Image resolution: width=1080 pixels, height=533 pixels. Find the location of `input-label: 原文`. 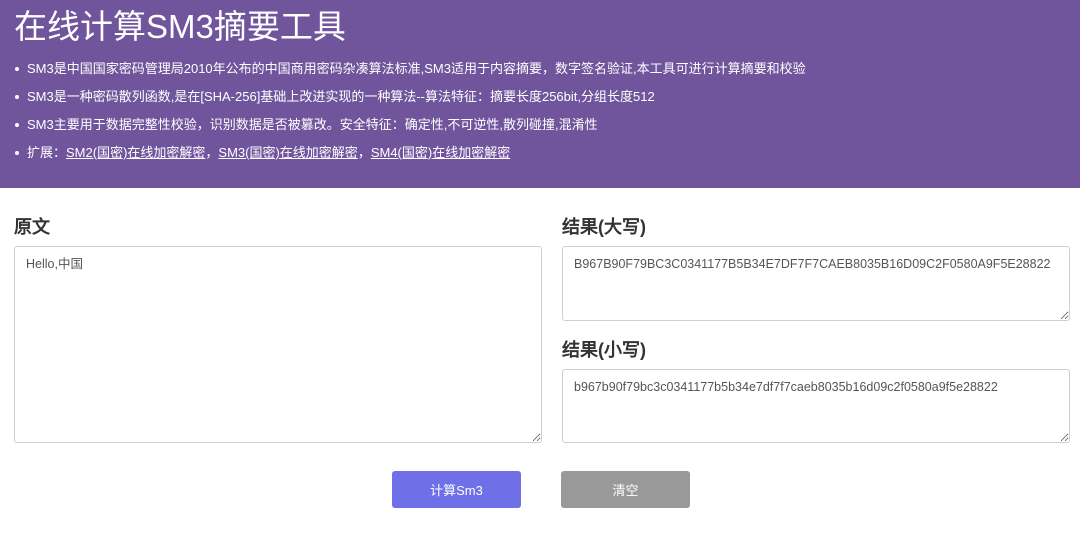

input-label: 原文 is located at coordinates (32, 227).